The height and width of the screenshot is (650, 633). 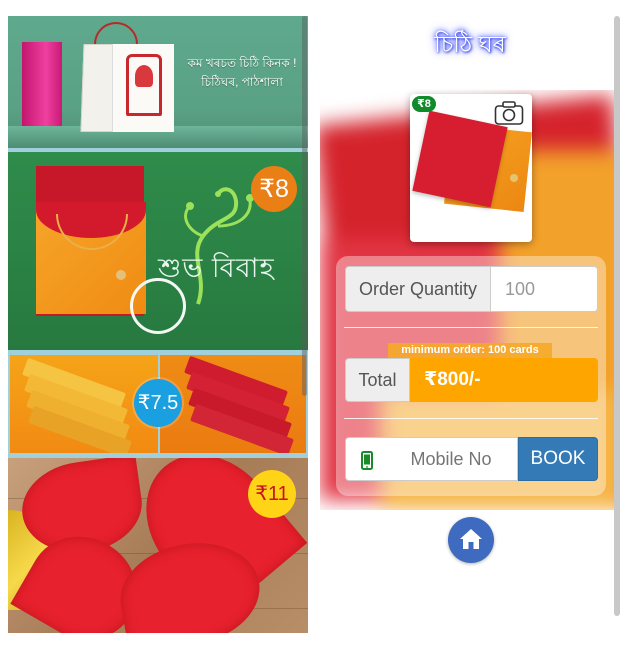 I want to click on pink-envelope-image, so click(x=42, y=84).